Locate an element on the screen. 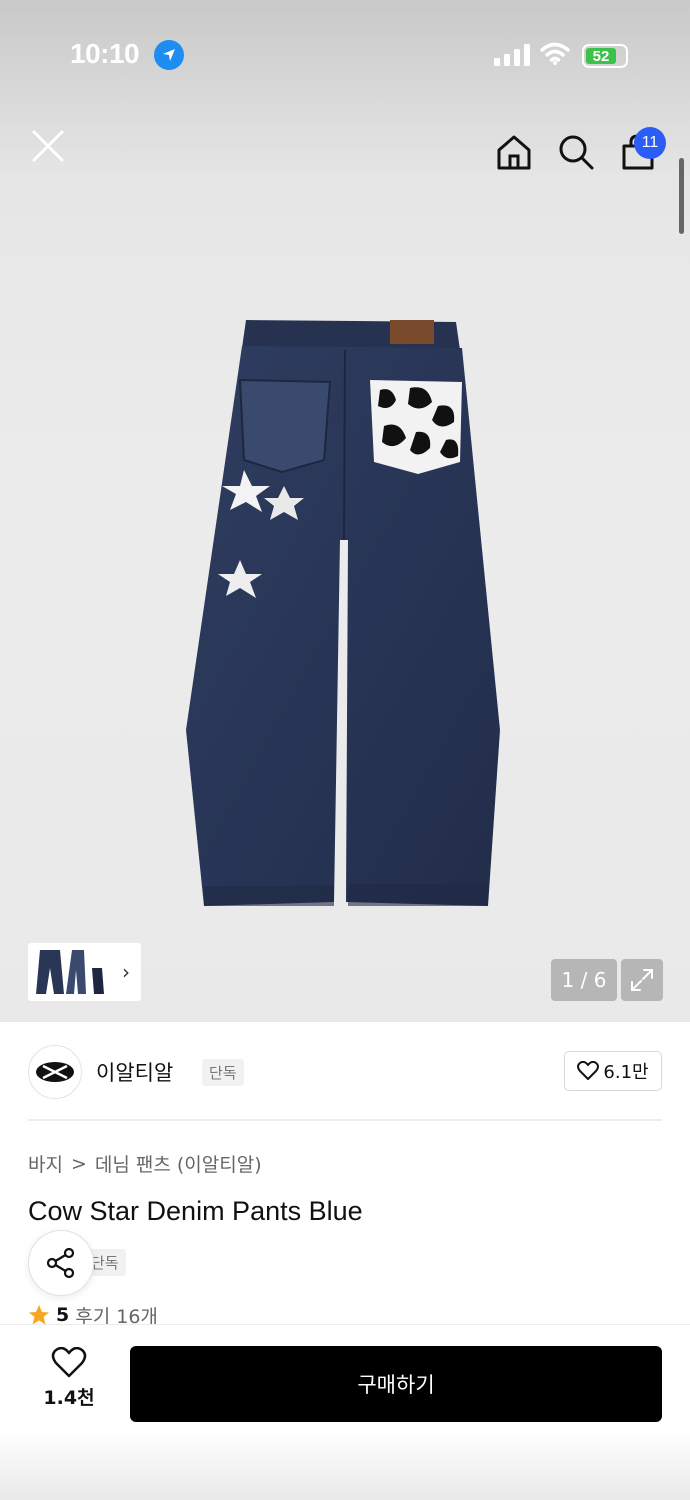  wishlist-count: 1.4천 is located at coordinates (69, 1398).